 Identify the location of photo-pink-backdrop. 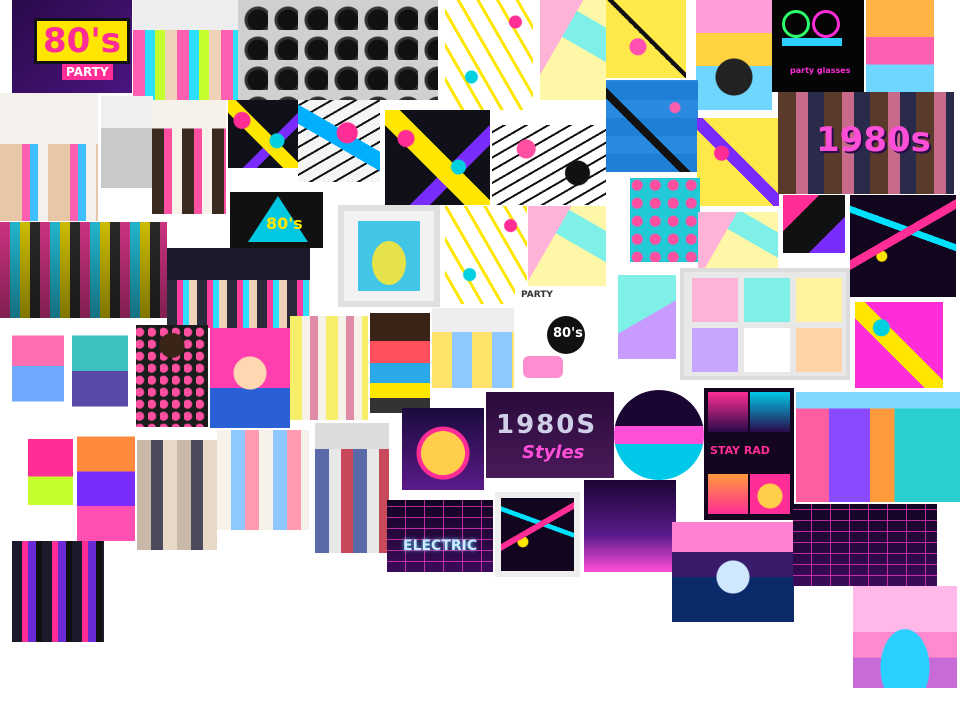
(250, 378).